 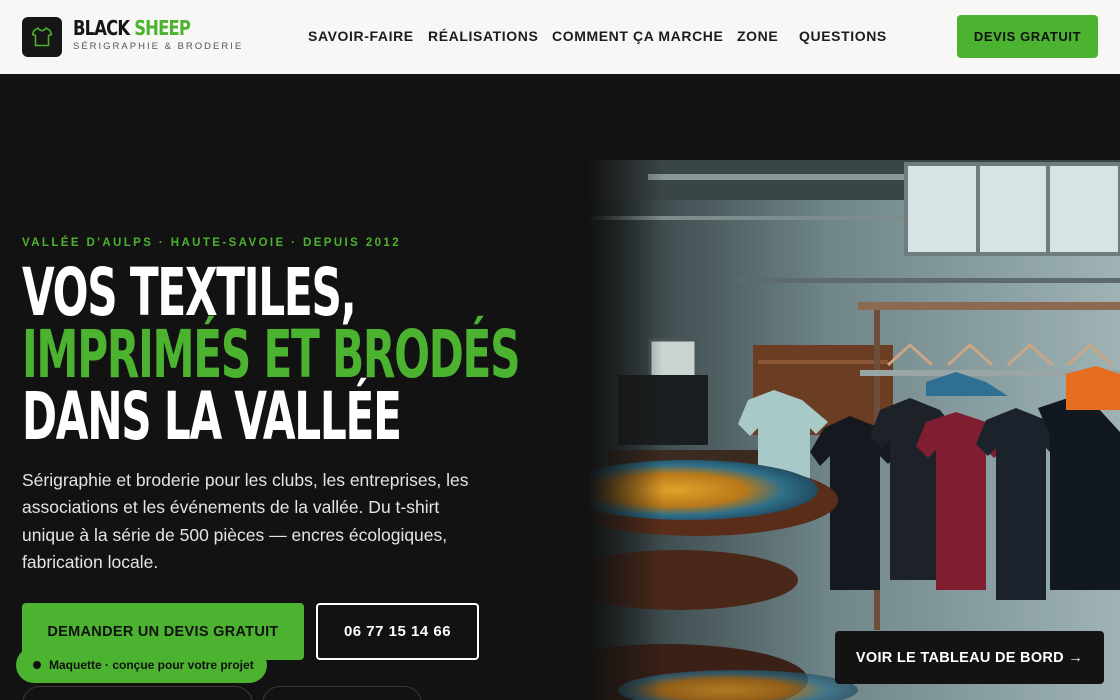 What do you see at coordinates (37, 665) in the screenshot?
I see `status-dot-icon` at bounding box center [37, 665].